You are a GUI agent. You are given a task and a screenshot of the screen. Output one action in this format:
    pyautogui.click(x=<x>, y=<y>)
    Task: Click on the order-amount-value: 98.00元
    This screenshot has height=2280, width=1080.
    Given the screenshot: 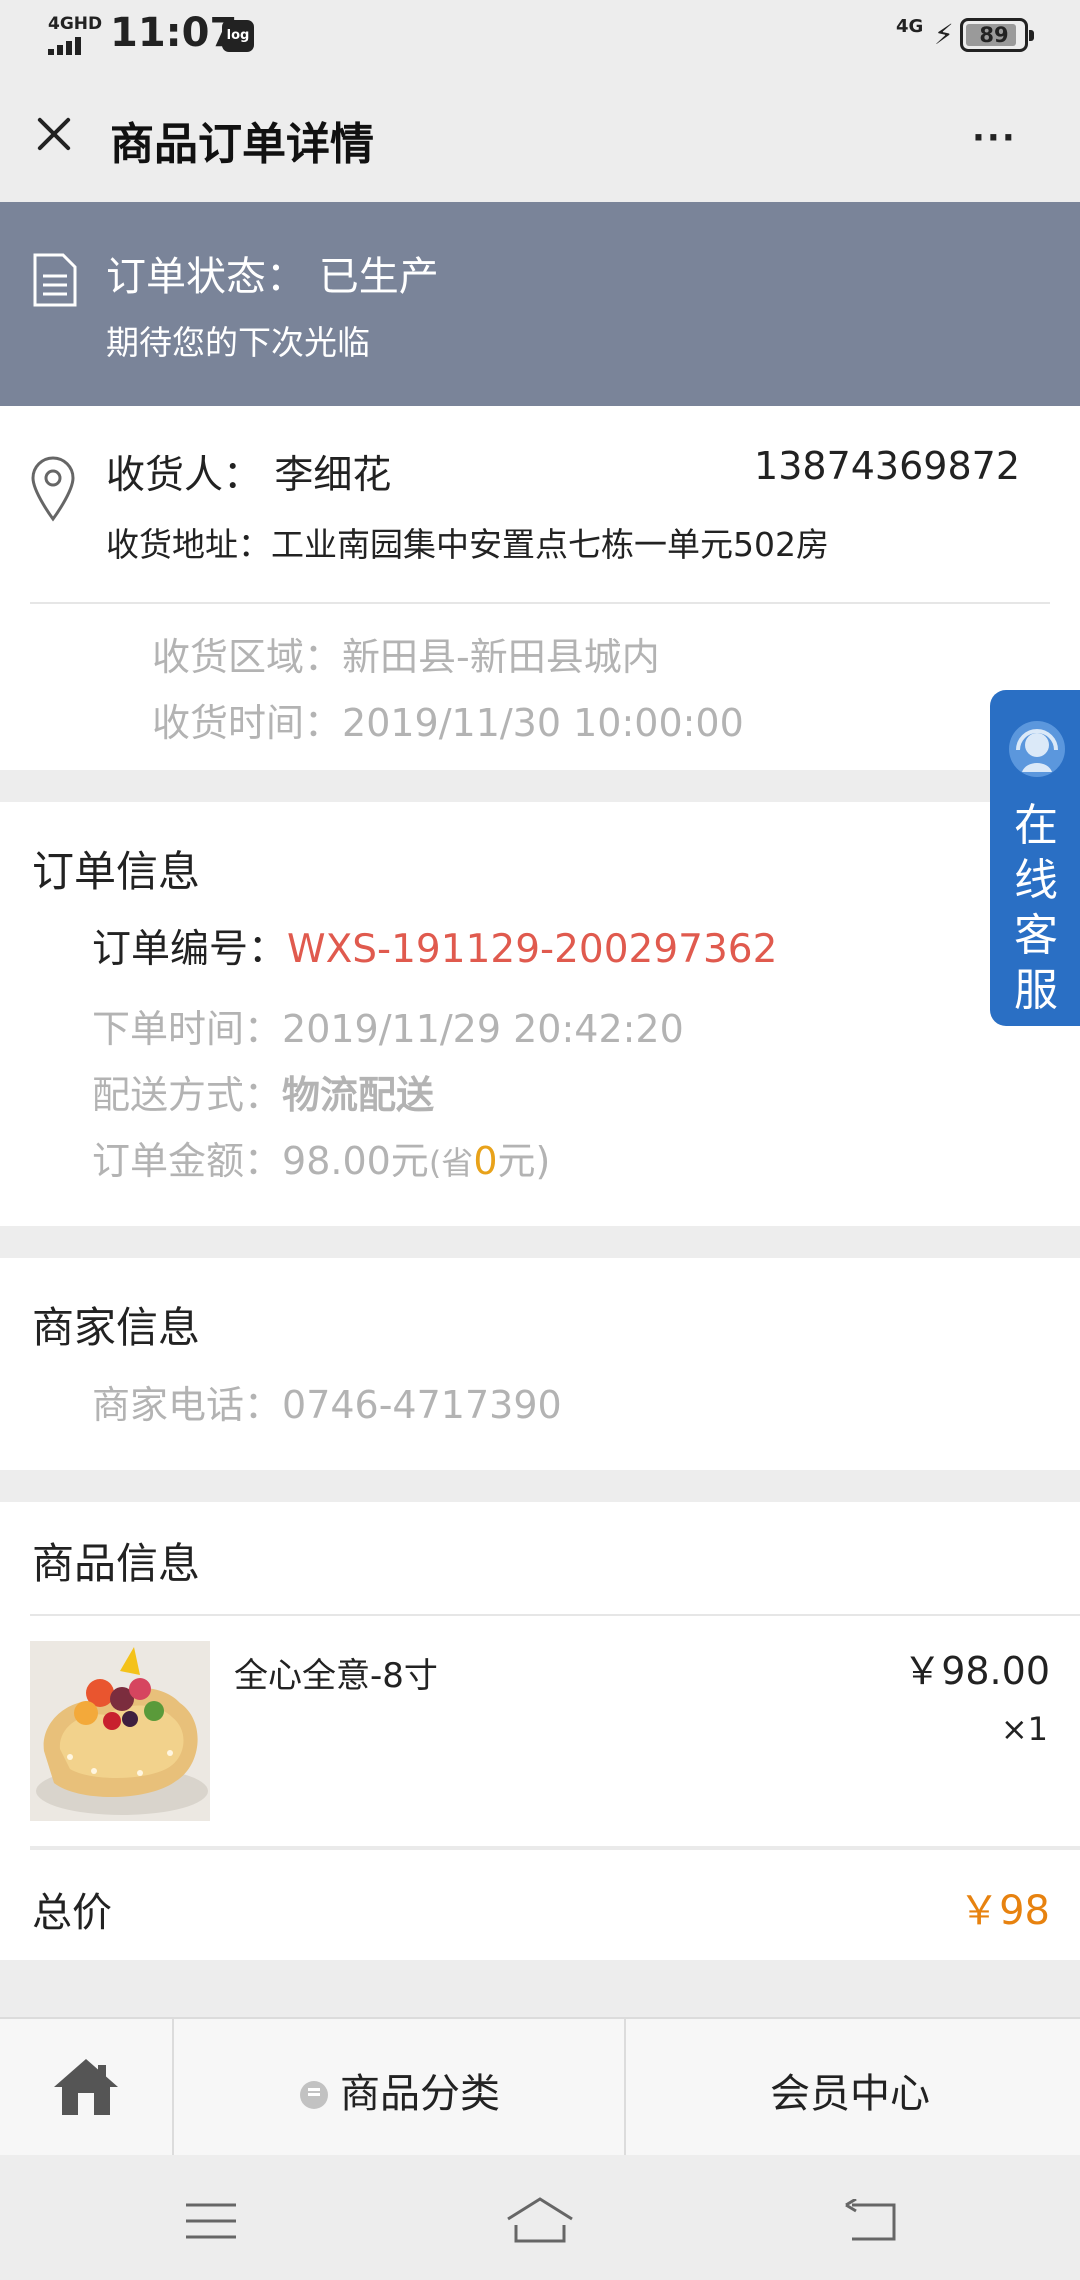 What is the action you would take?
    pyautogui.click(x=355, y=1161)
    